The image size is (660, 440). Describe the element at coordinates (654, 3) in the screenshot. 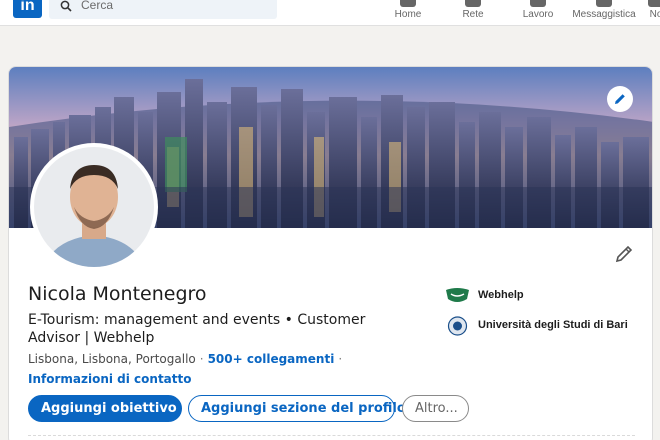

I see `notifications-icon` at that location.